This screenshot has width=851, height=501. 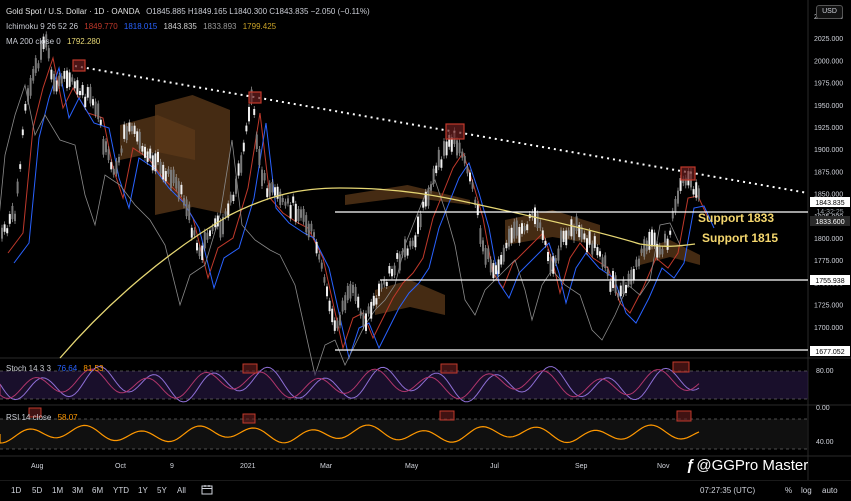 What do you see at coordinates (828, 39) in the screenshot?
I see `price-tick: 2025.000` at bounding box center [828, 39].